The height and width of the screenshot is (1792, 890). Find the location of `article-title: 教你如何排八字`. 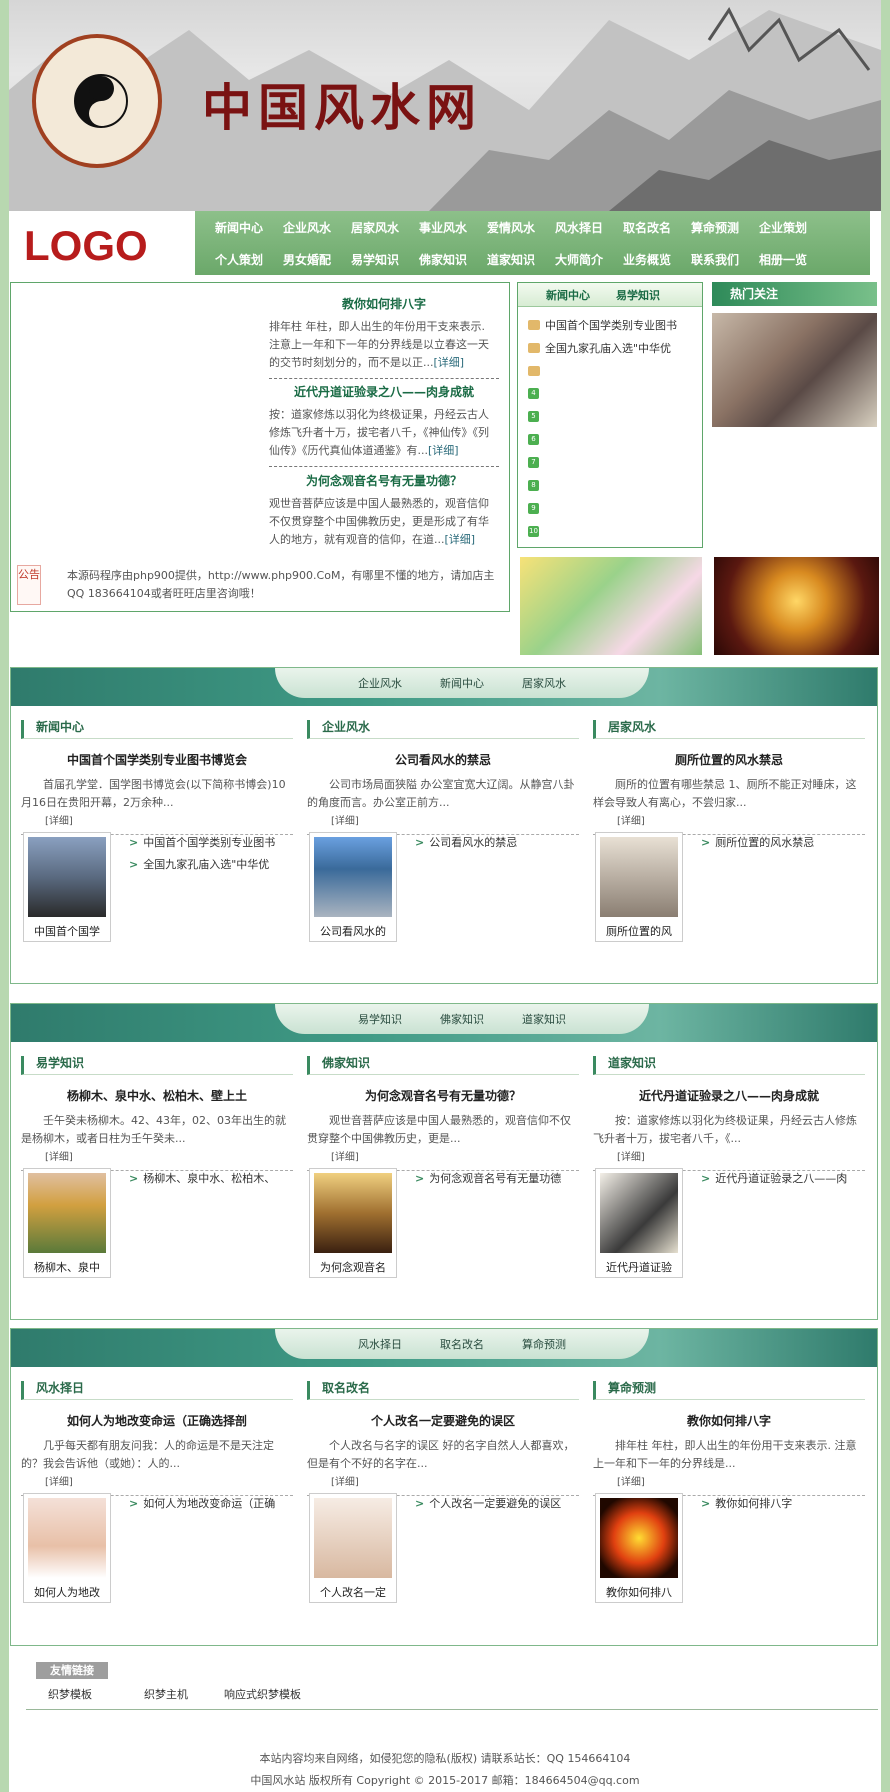

article-title: 教你如何排八字 is located at coordinates (384, 303).